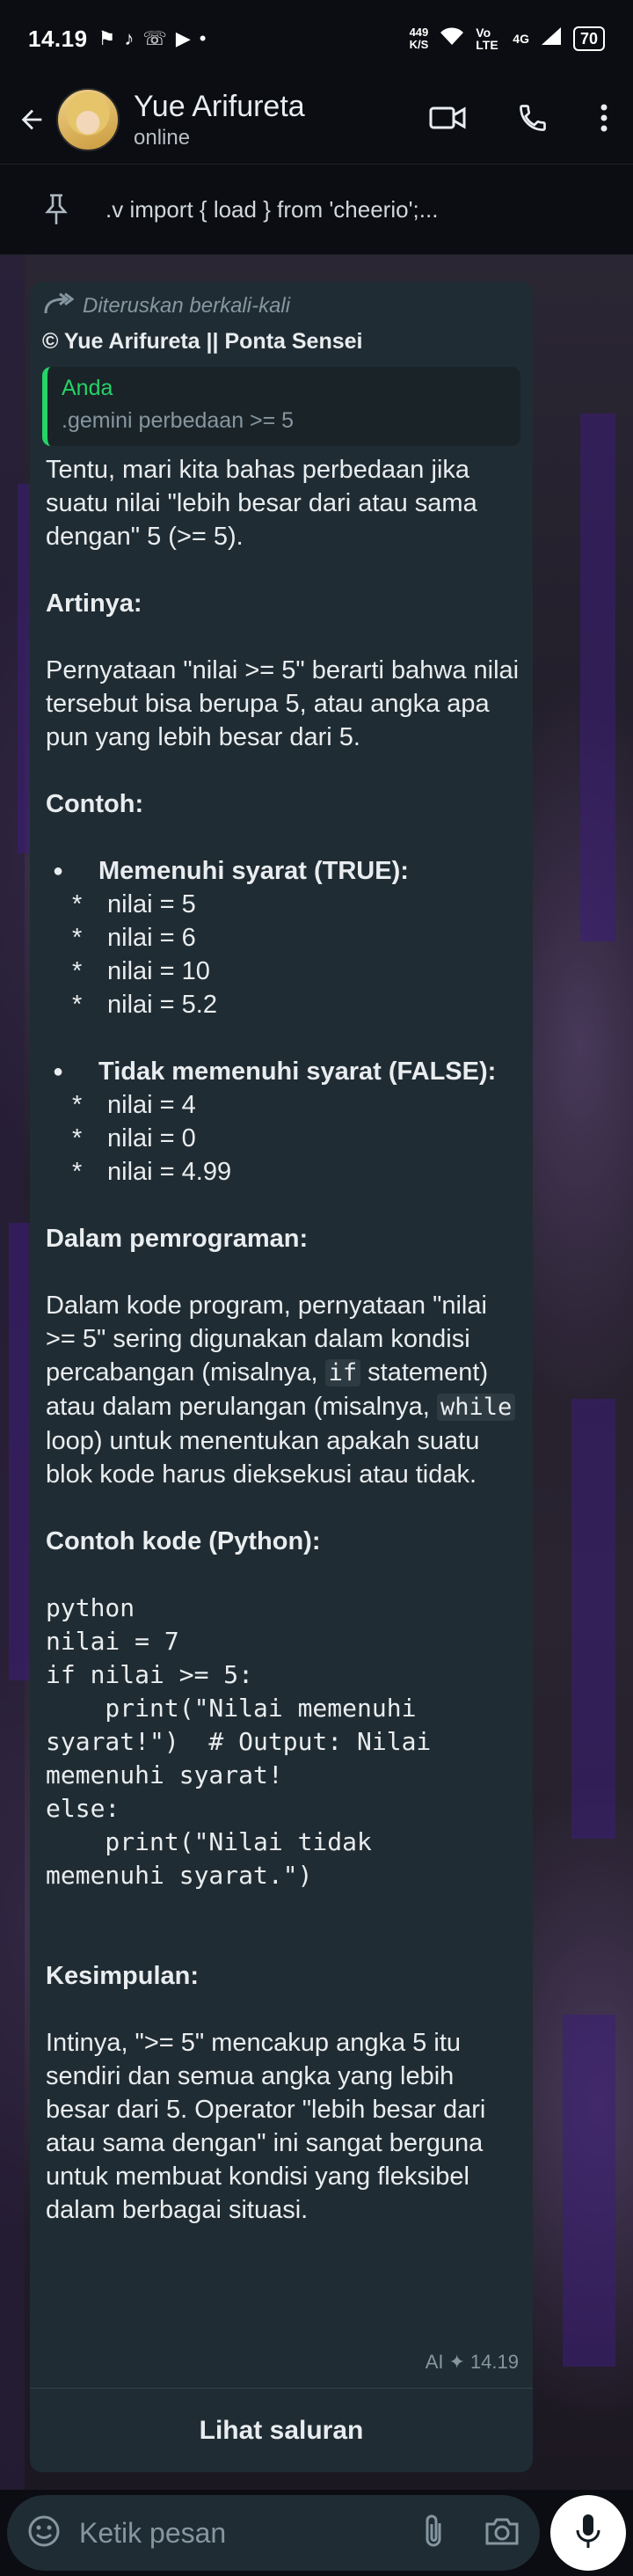  What do you see at coordinates (87, 388) in the screenshot?
I see `quote-author: Anda` at bounding box center [87, 388].